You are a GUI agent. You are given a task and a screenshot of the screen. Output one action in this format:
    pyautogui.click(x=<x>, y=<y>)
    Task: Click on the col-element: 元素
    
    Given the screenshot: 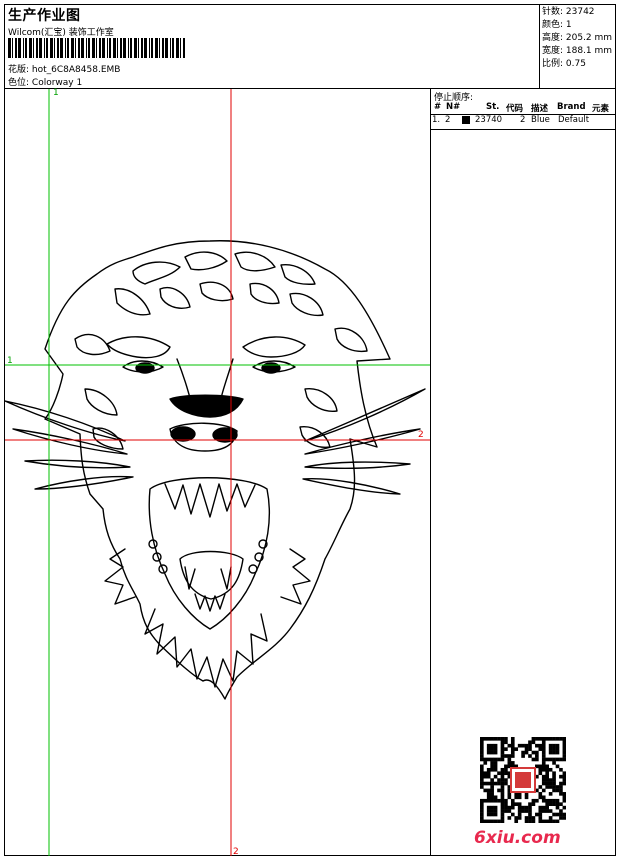 What is the action you would take?
    pyautogui.click(x=601, y=109)
    